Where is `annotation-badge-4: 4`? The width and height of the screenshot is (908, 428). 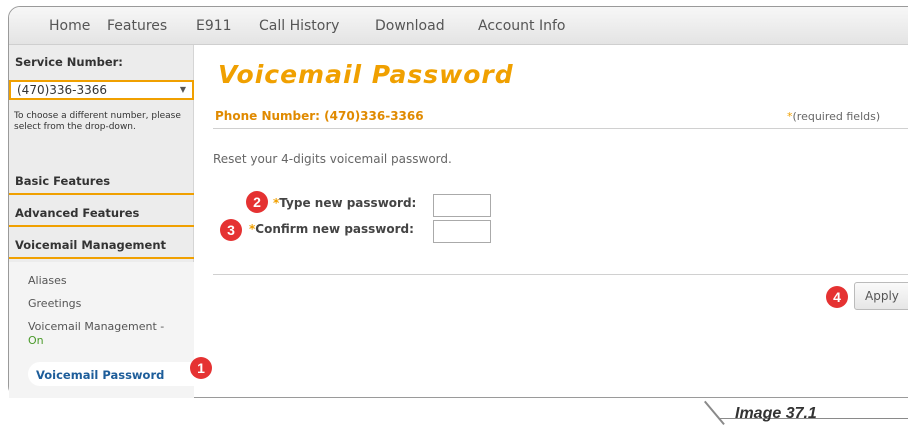
annotation-badge-4: 4 is located at coordinates (837, 297).